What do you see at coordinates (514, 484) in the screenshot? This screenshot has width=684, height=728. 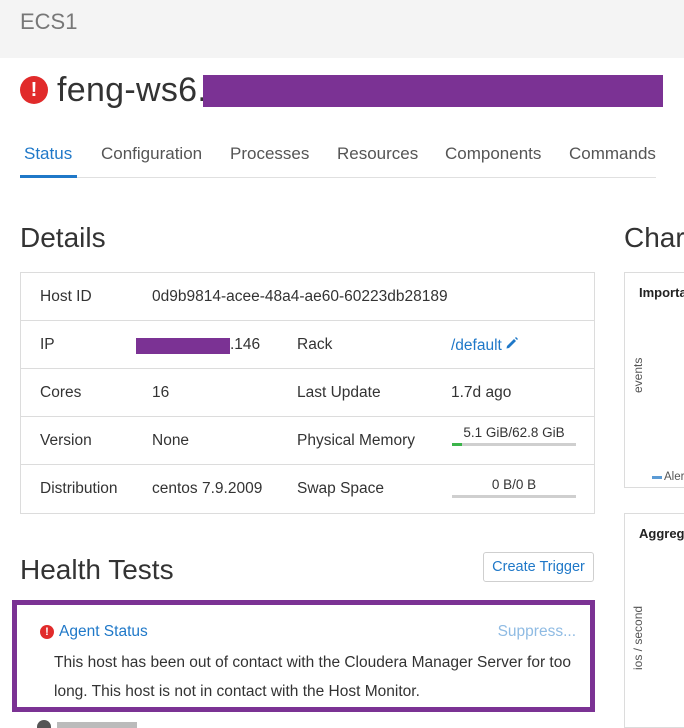 I see `swap-space-value: 0 B/0 B` at bounding box center [514, 484].